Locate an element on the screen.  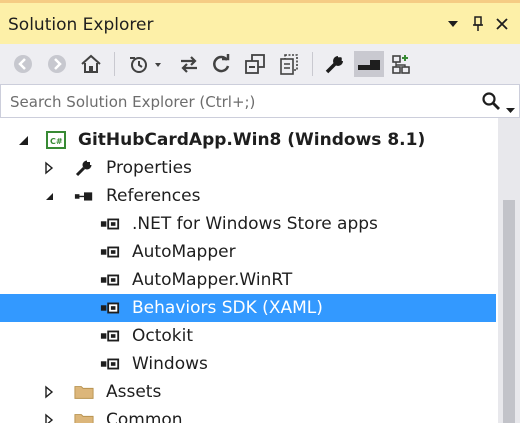
search-icon is located at coordinates (491, 103).